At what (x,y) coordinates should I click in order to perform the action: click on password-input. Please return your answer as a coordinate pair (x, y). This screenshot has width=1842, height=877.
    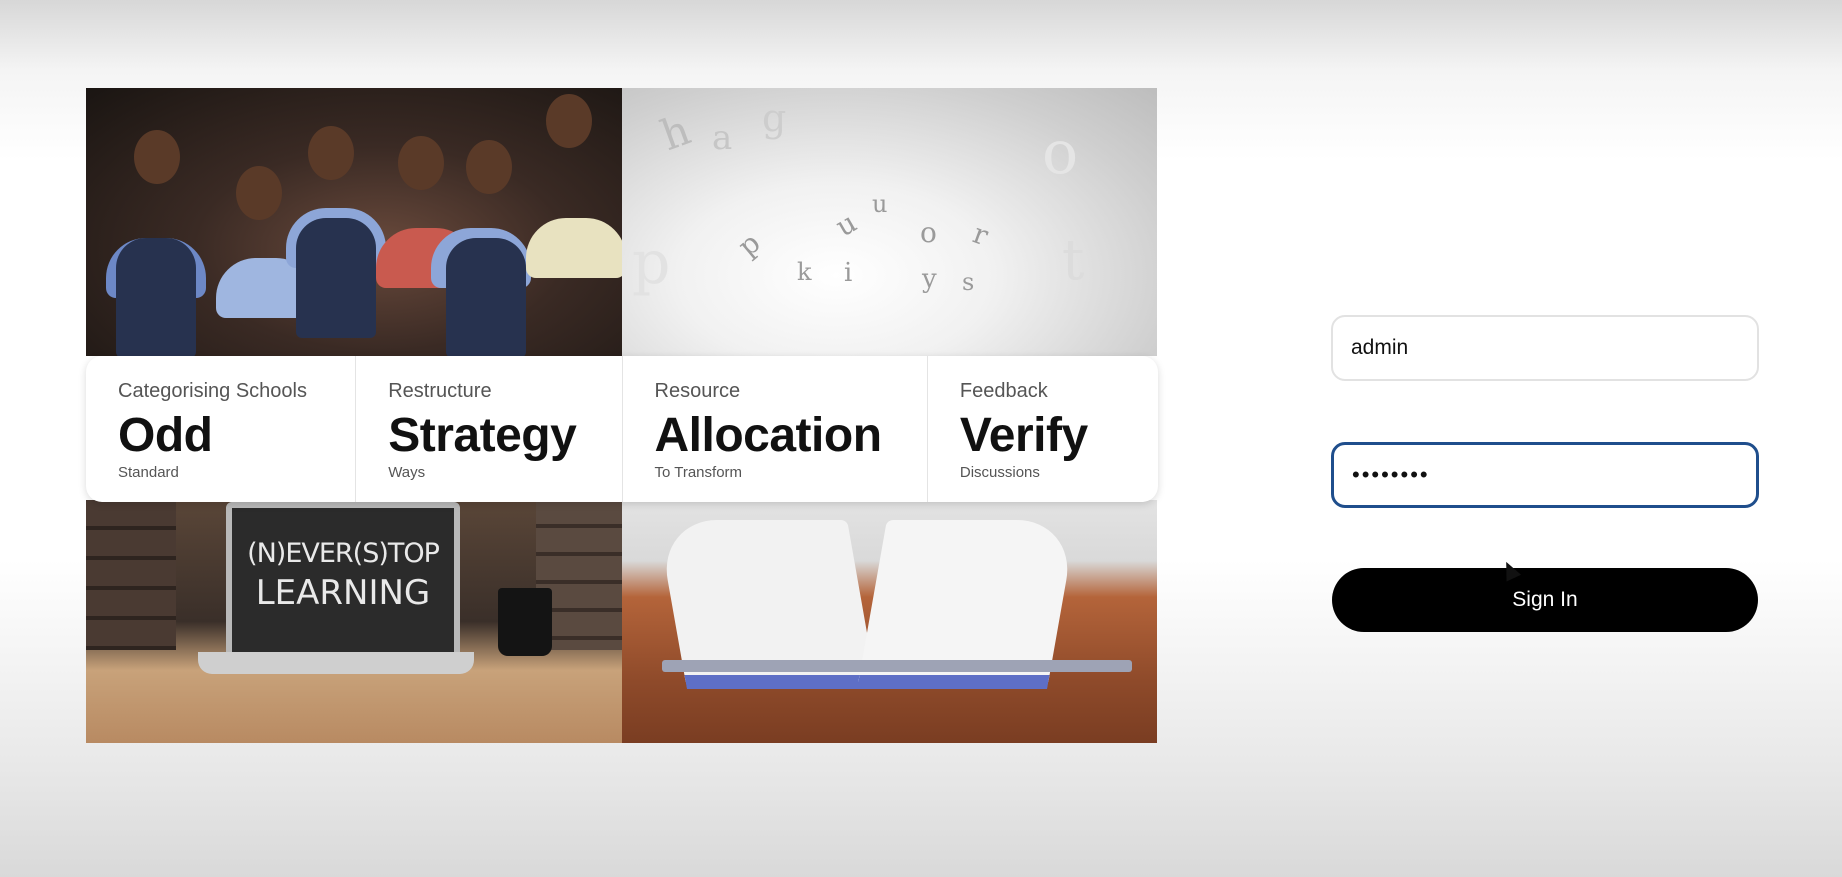
    Looking at the image, I should click on (1545, 475).